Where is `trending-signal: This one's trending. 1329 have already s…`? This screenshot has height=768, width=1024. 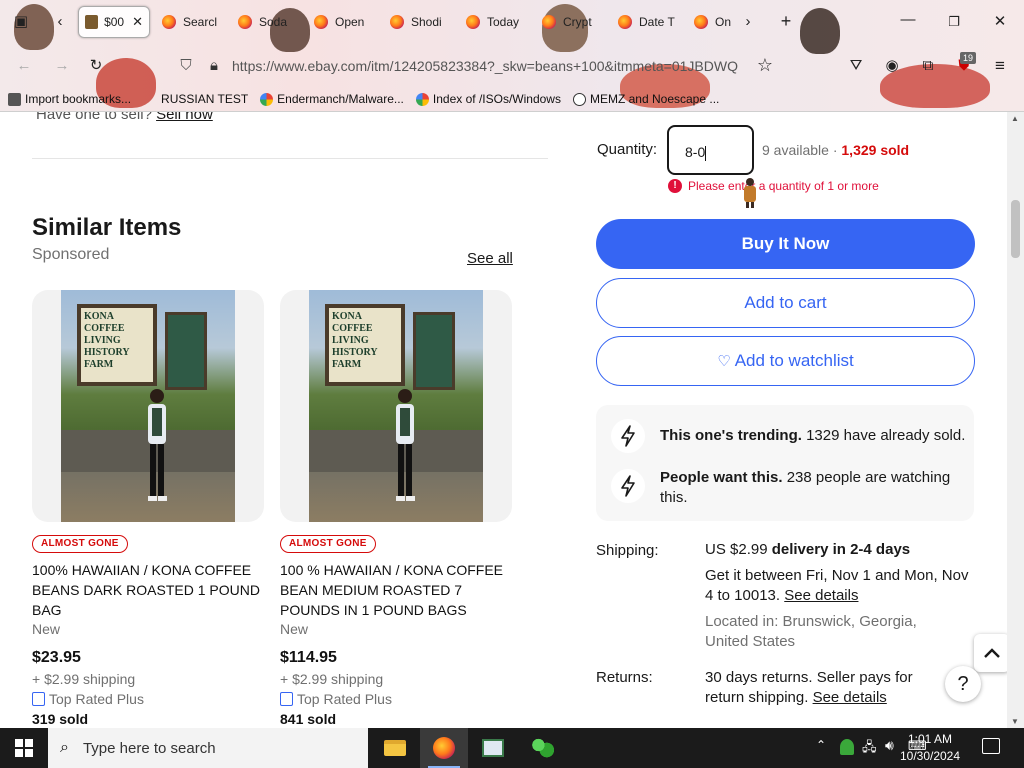
trending-signal: This one's trending. 1329 have already s… is located at coordinates (812, 435).